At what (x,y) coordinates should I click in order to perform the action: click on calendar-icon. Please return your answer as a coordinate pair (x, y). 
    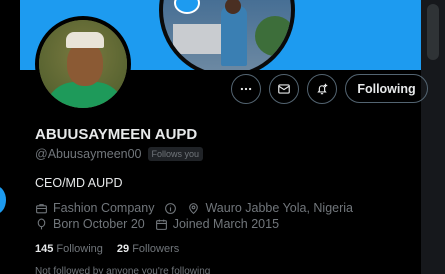
    Looking at the image, I should click on (161, 224).